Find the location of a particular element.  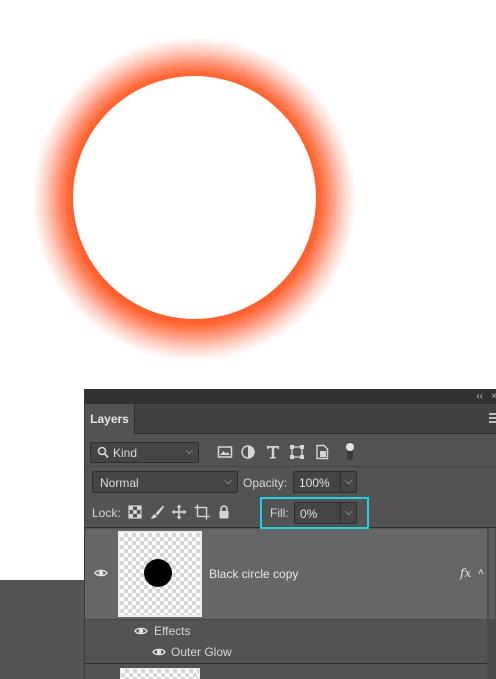

outer-glow-label: Outer Glow is located at coordinates (201, 652).